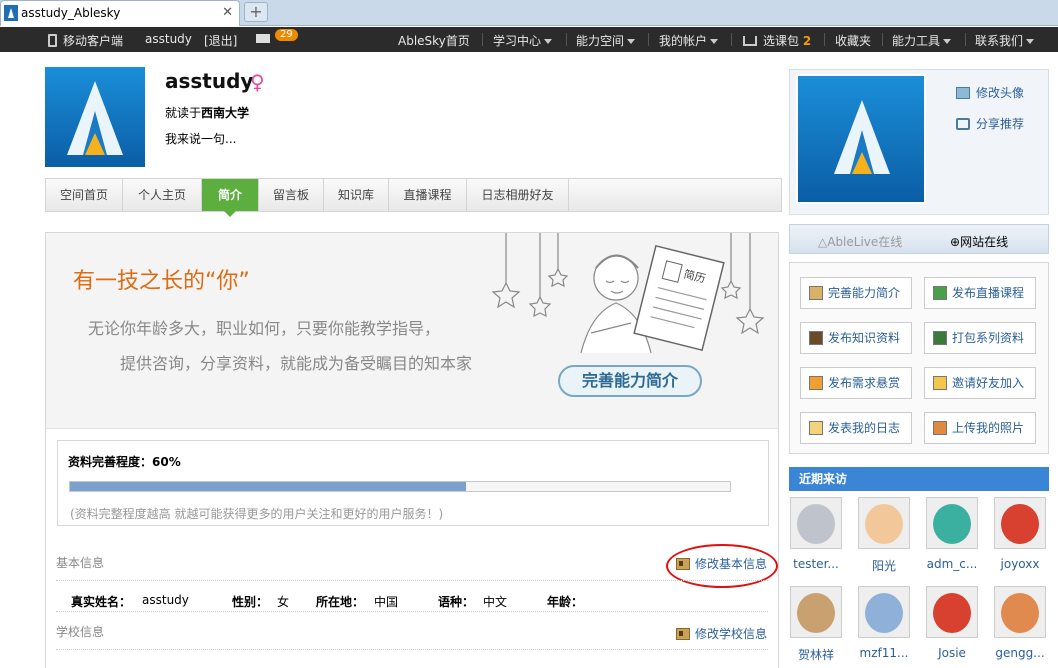 The image size is (1058, 668). I want to click on contact-us-menu: 联系我们, so click(1005, 40).